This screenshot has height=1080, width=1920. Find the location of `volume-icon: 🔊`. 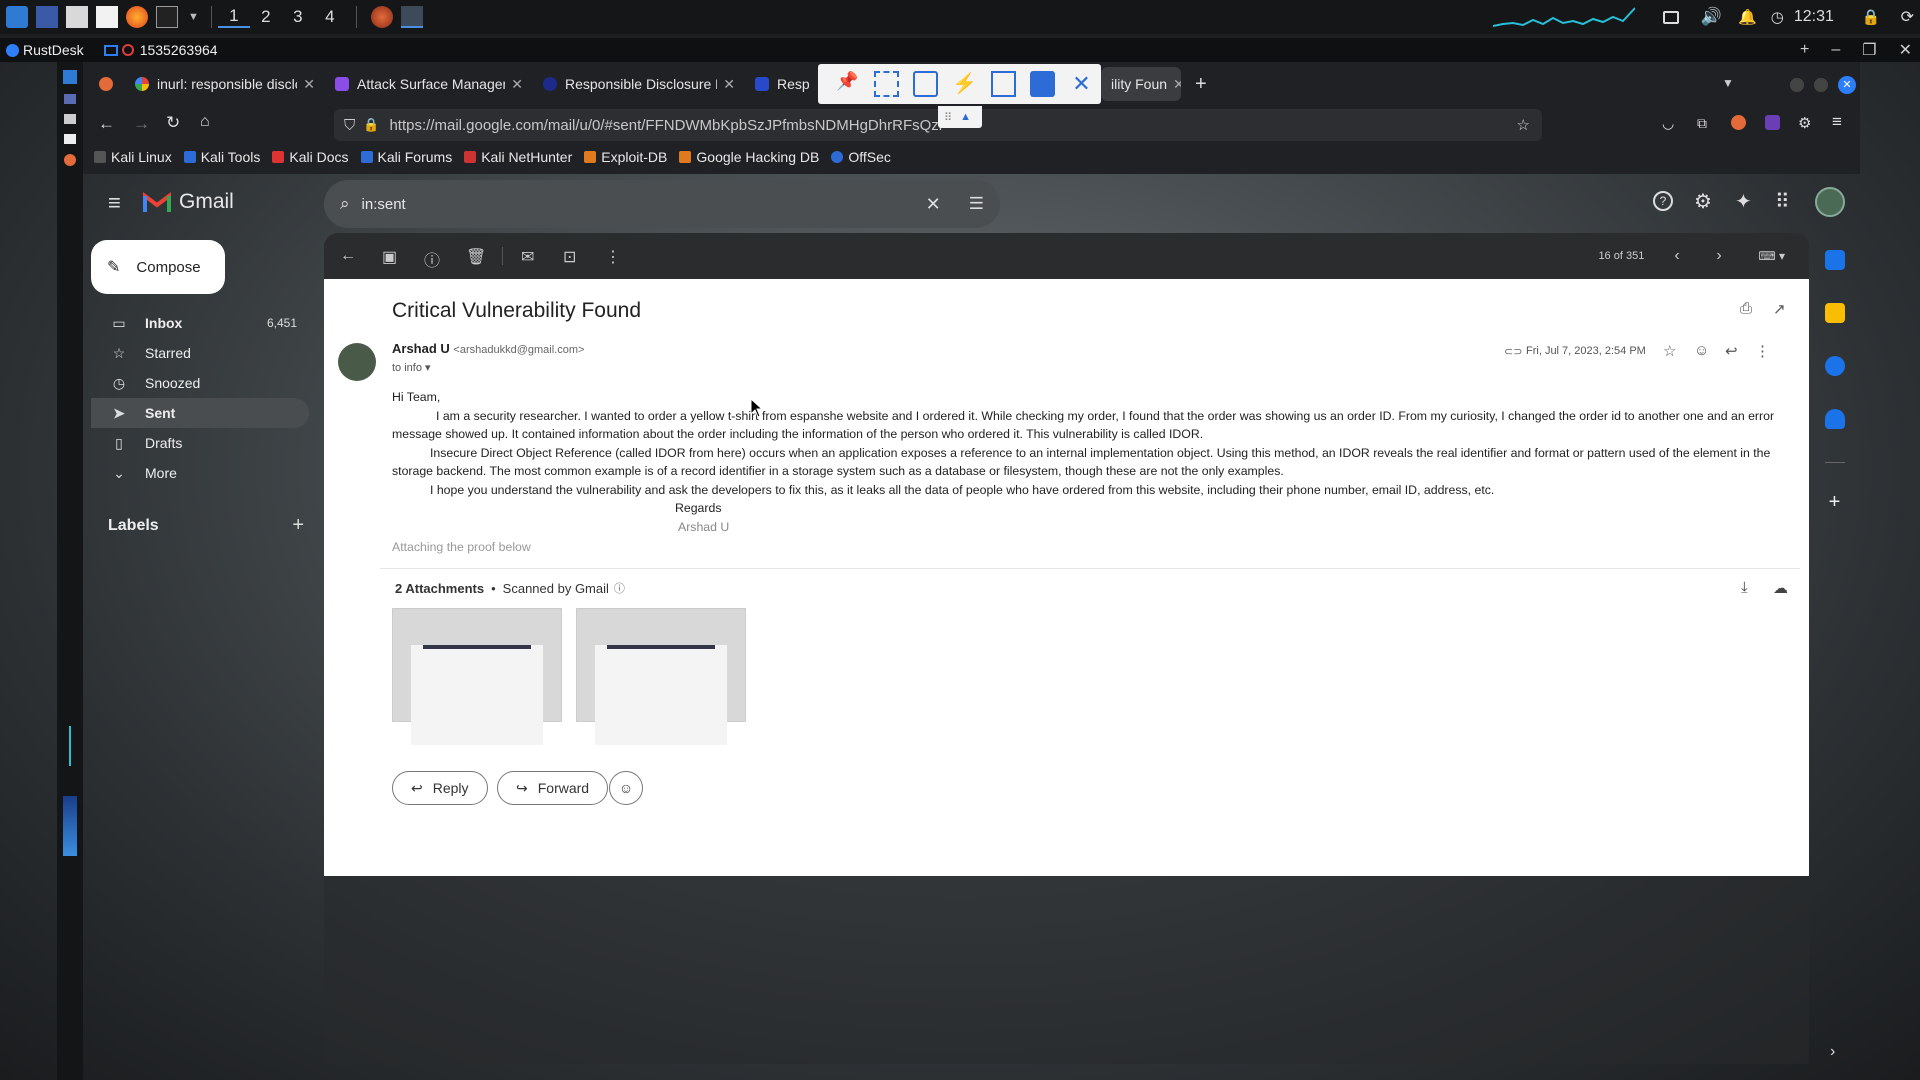

volume-icon: 🔊 is located at coordinates (1711, 17).